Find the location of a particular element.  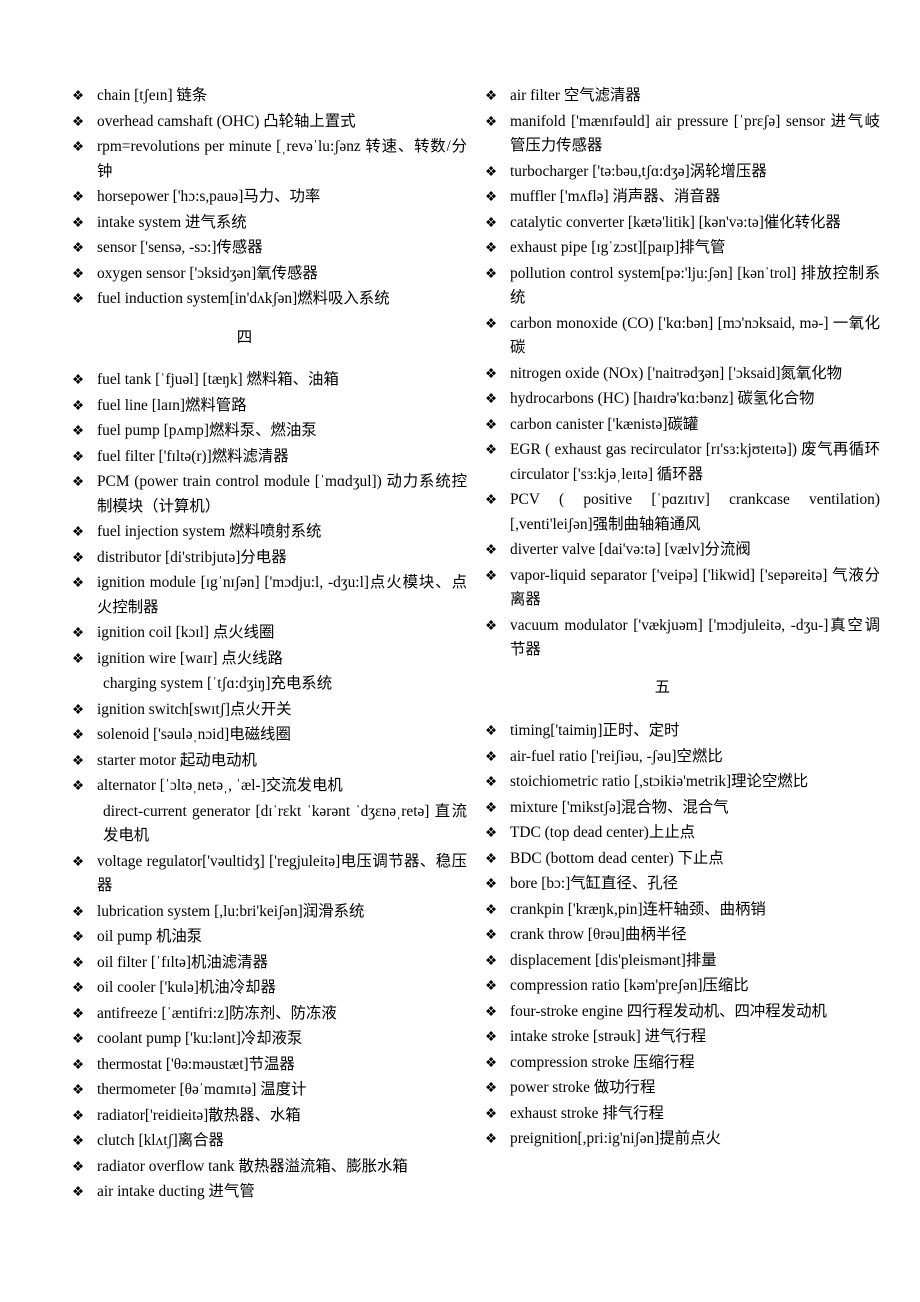

glossary-entry: ❖ lubrication system [,lu:bri'keiʃən]润滑系统 is located at coordinates (264, 912).